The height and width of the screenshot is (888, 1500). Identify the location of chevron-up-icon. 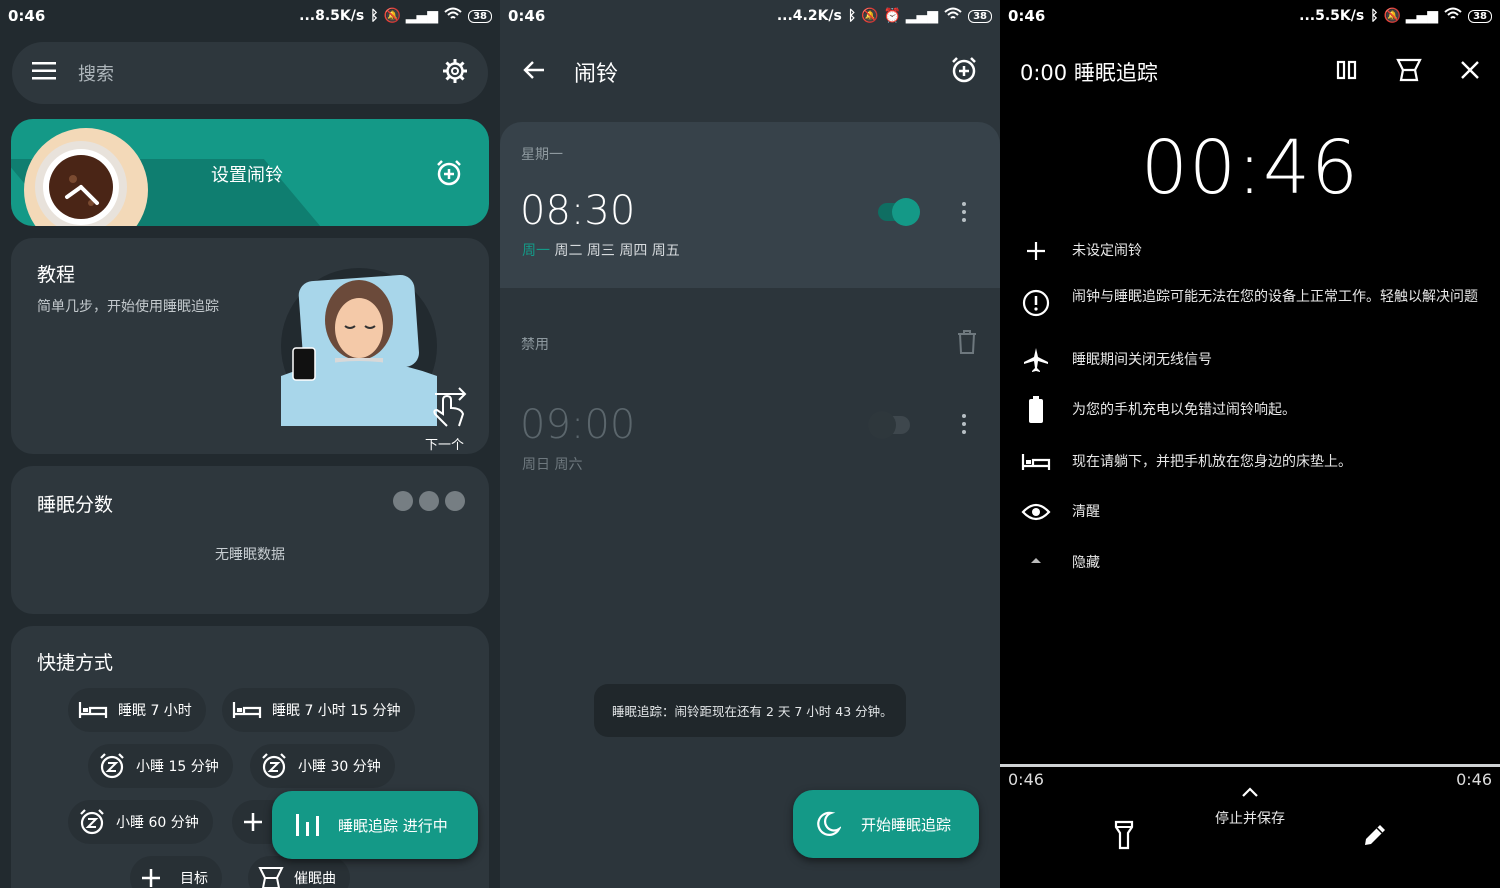
(1250, 793).